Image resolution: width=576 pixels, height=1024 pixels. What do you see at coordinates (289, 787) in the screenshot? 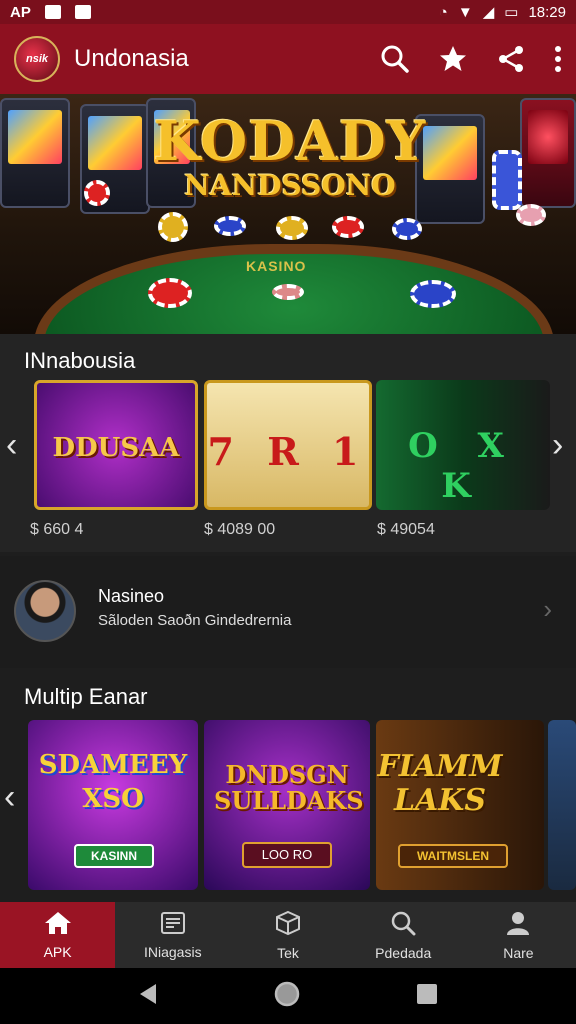
I see `promo-title: DNDSGN SULLDAKS` at bounding box center [289, 787].